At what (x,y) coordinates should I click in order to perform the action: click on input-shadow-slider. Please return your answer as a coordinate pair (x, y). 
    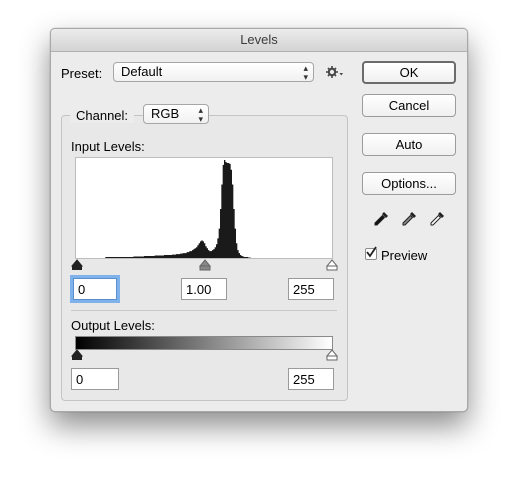
    Looking at the image, I should click on (77, 263).